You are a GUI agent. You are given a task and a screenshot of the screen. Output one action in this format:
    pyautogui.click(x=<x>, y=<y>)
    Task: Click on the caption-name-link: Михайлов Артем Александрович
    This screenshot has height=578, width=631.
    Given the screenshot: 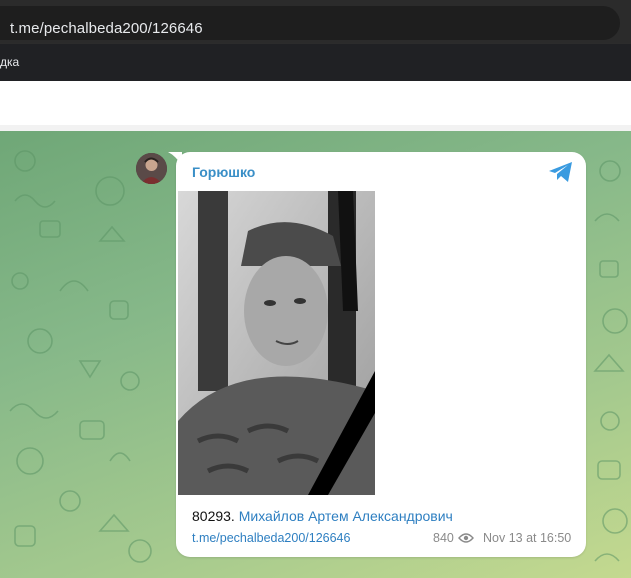 What is the action you would take?
    pyautogui.click(x=346, y=516)
    